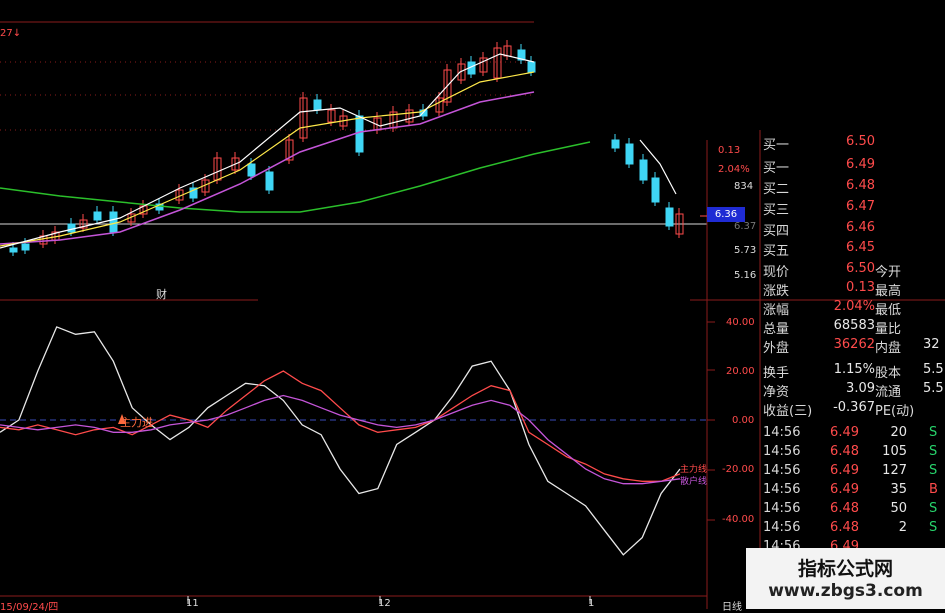 The width and height of the screenshot is (945, 613). Describe the element at coordinates (860, 206) in the screenshot. I see `book-price: 6.47` at that location.